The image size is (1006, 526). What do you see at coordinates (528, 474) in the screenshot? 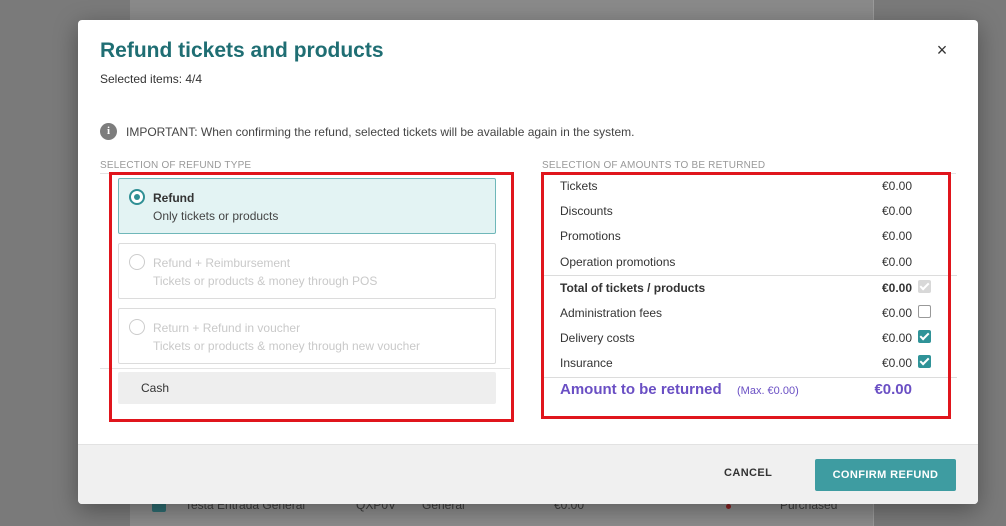
I see `dialog-footer: CANCEL CONFIRM REFUND` at bounding box center [528, 474].